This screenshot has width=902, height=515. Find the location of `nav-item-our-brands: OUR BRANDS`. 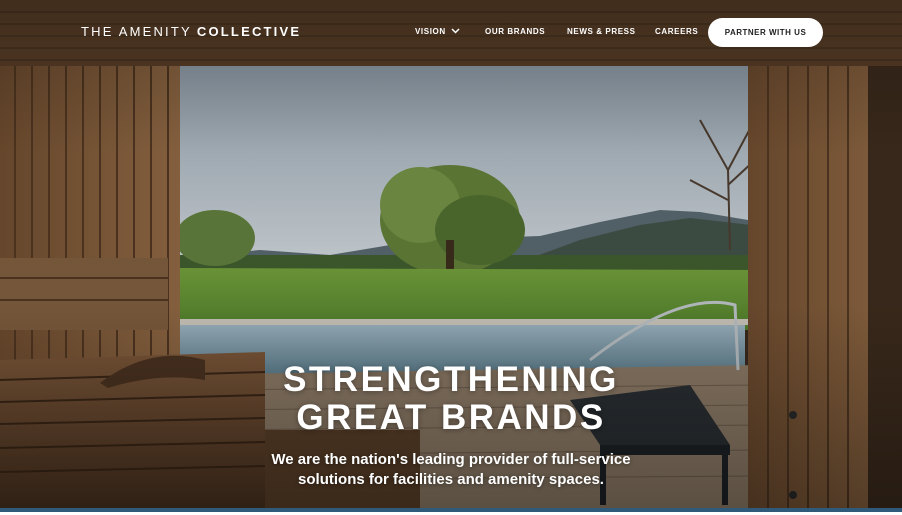

nav-item-our-brands: OUR BRANDS is located at coordinates (515, 31).